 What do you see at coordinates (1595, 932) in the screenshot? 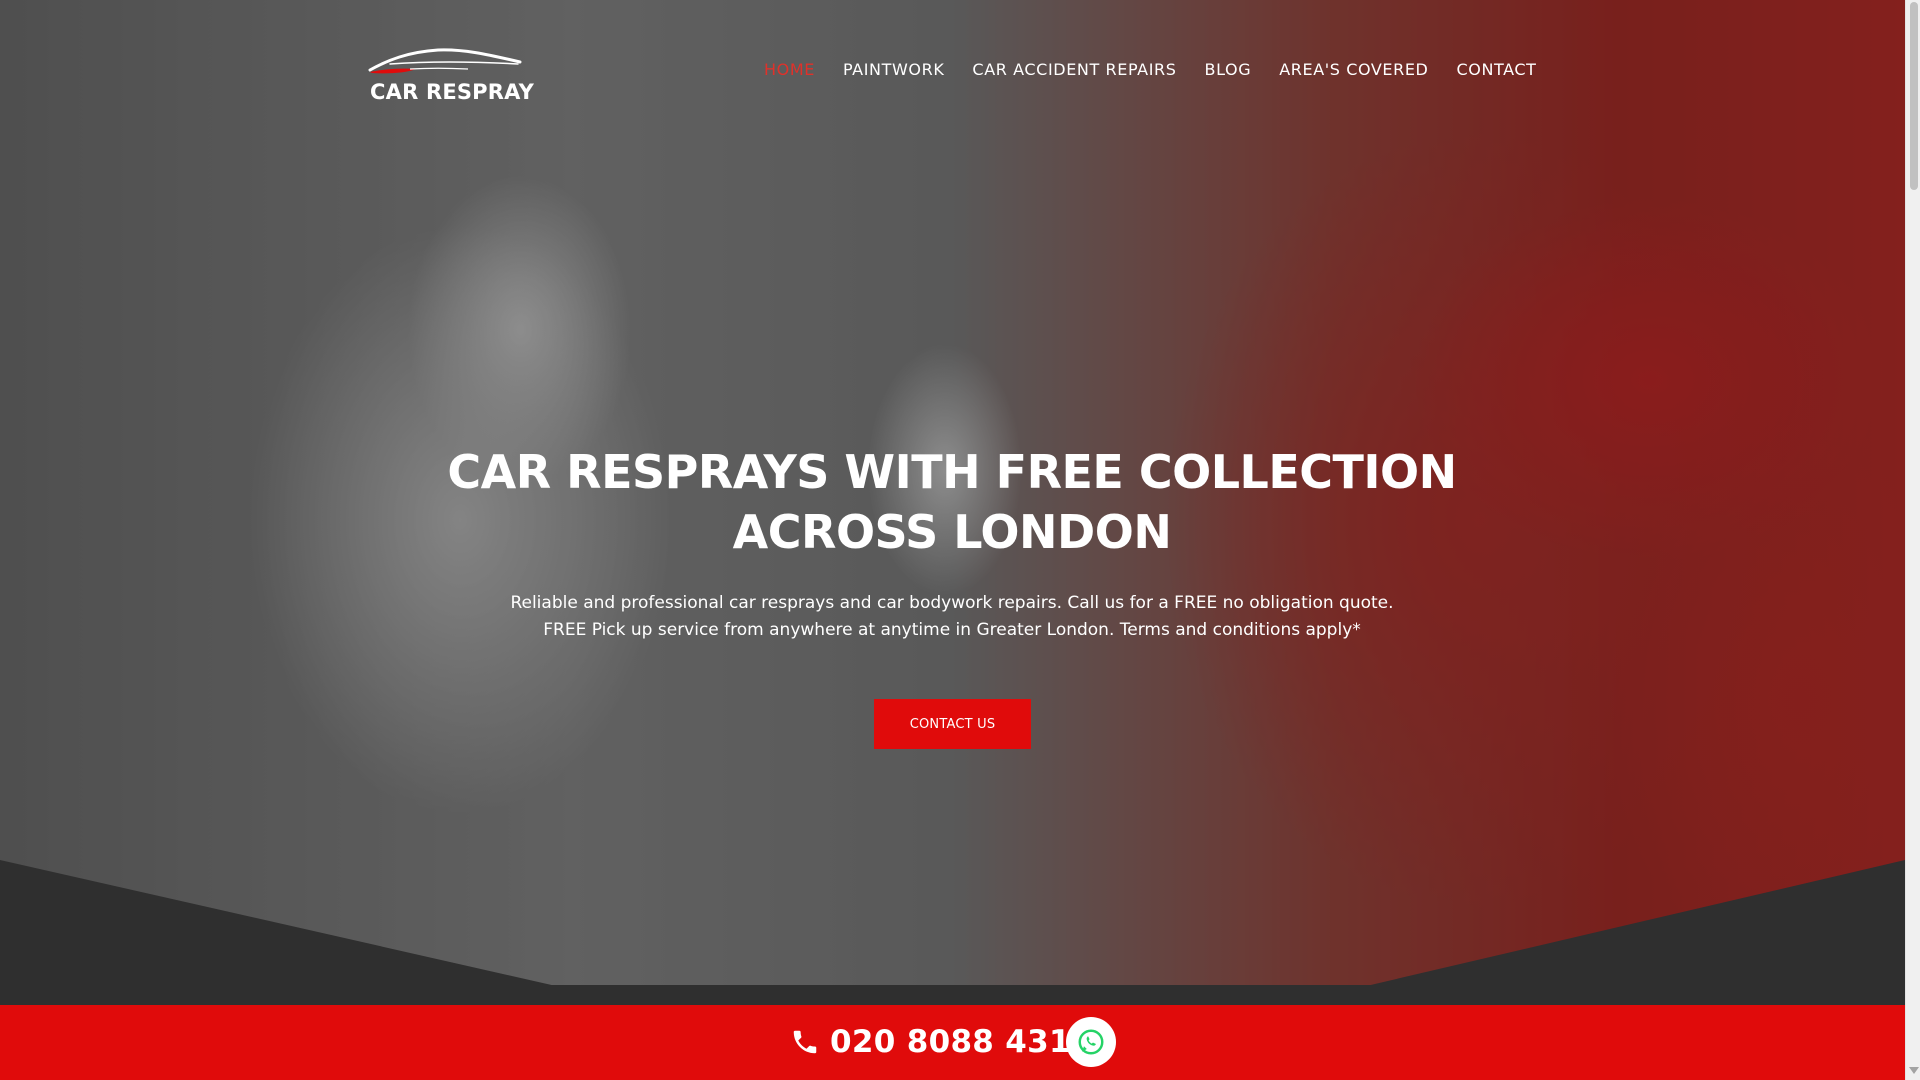
I see `hero-divider-right` at bounding box center [1595, 932].